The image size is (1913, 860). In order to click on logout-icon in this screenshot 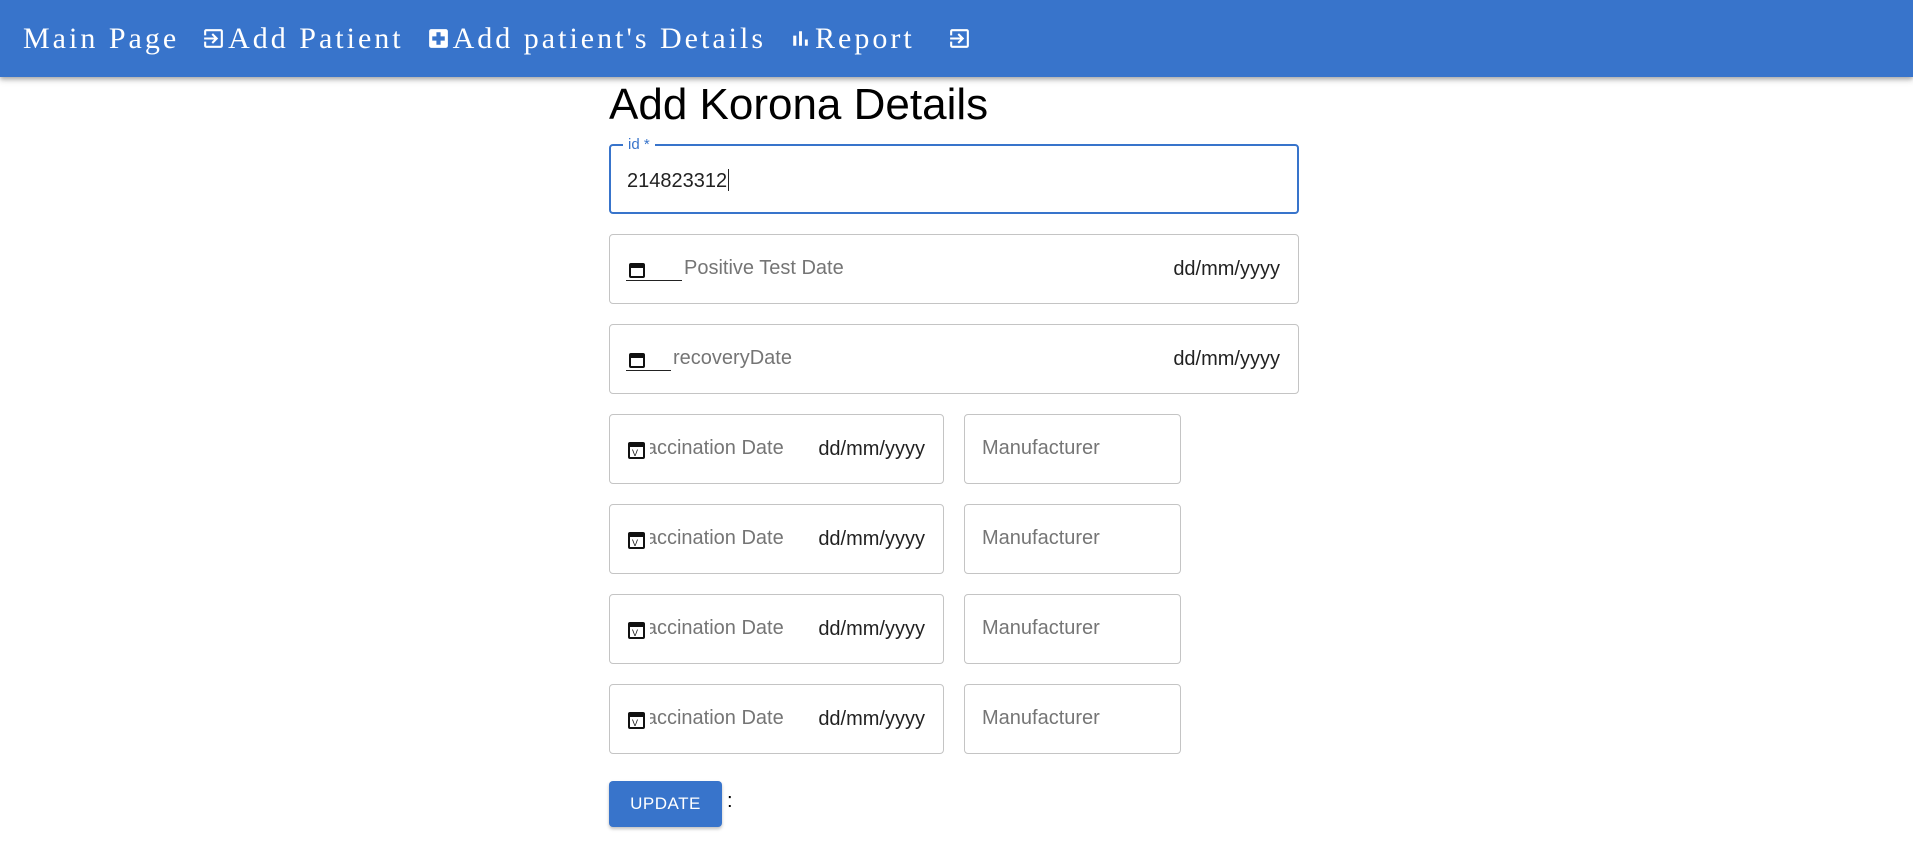, I will do `click(959, 38)`.